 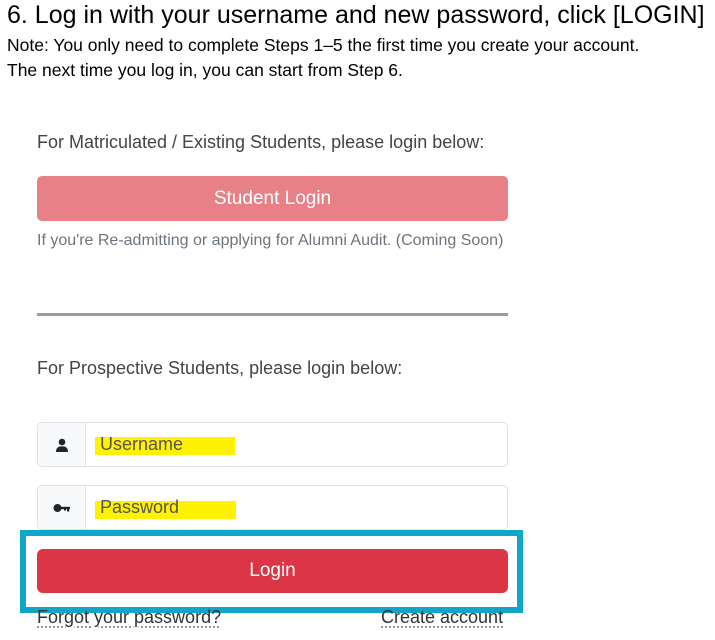 I want to click on username-input-group, so click(x=272, y=444).